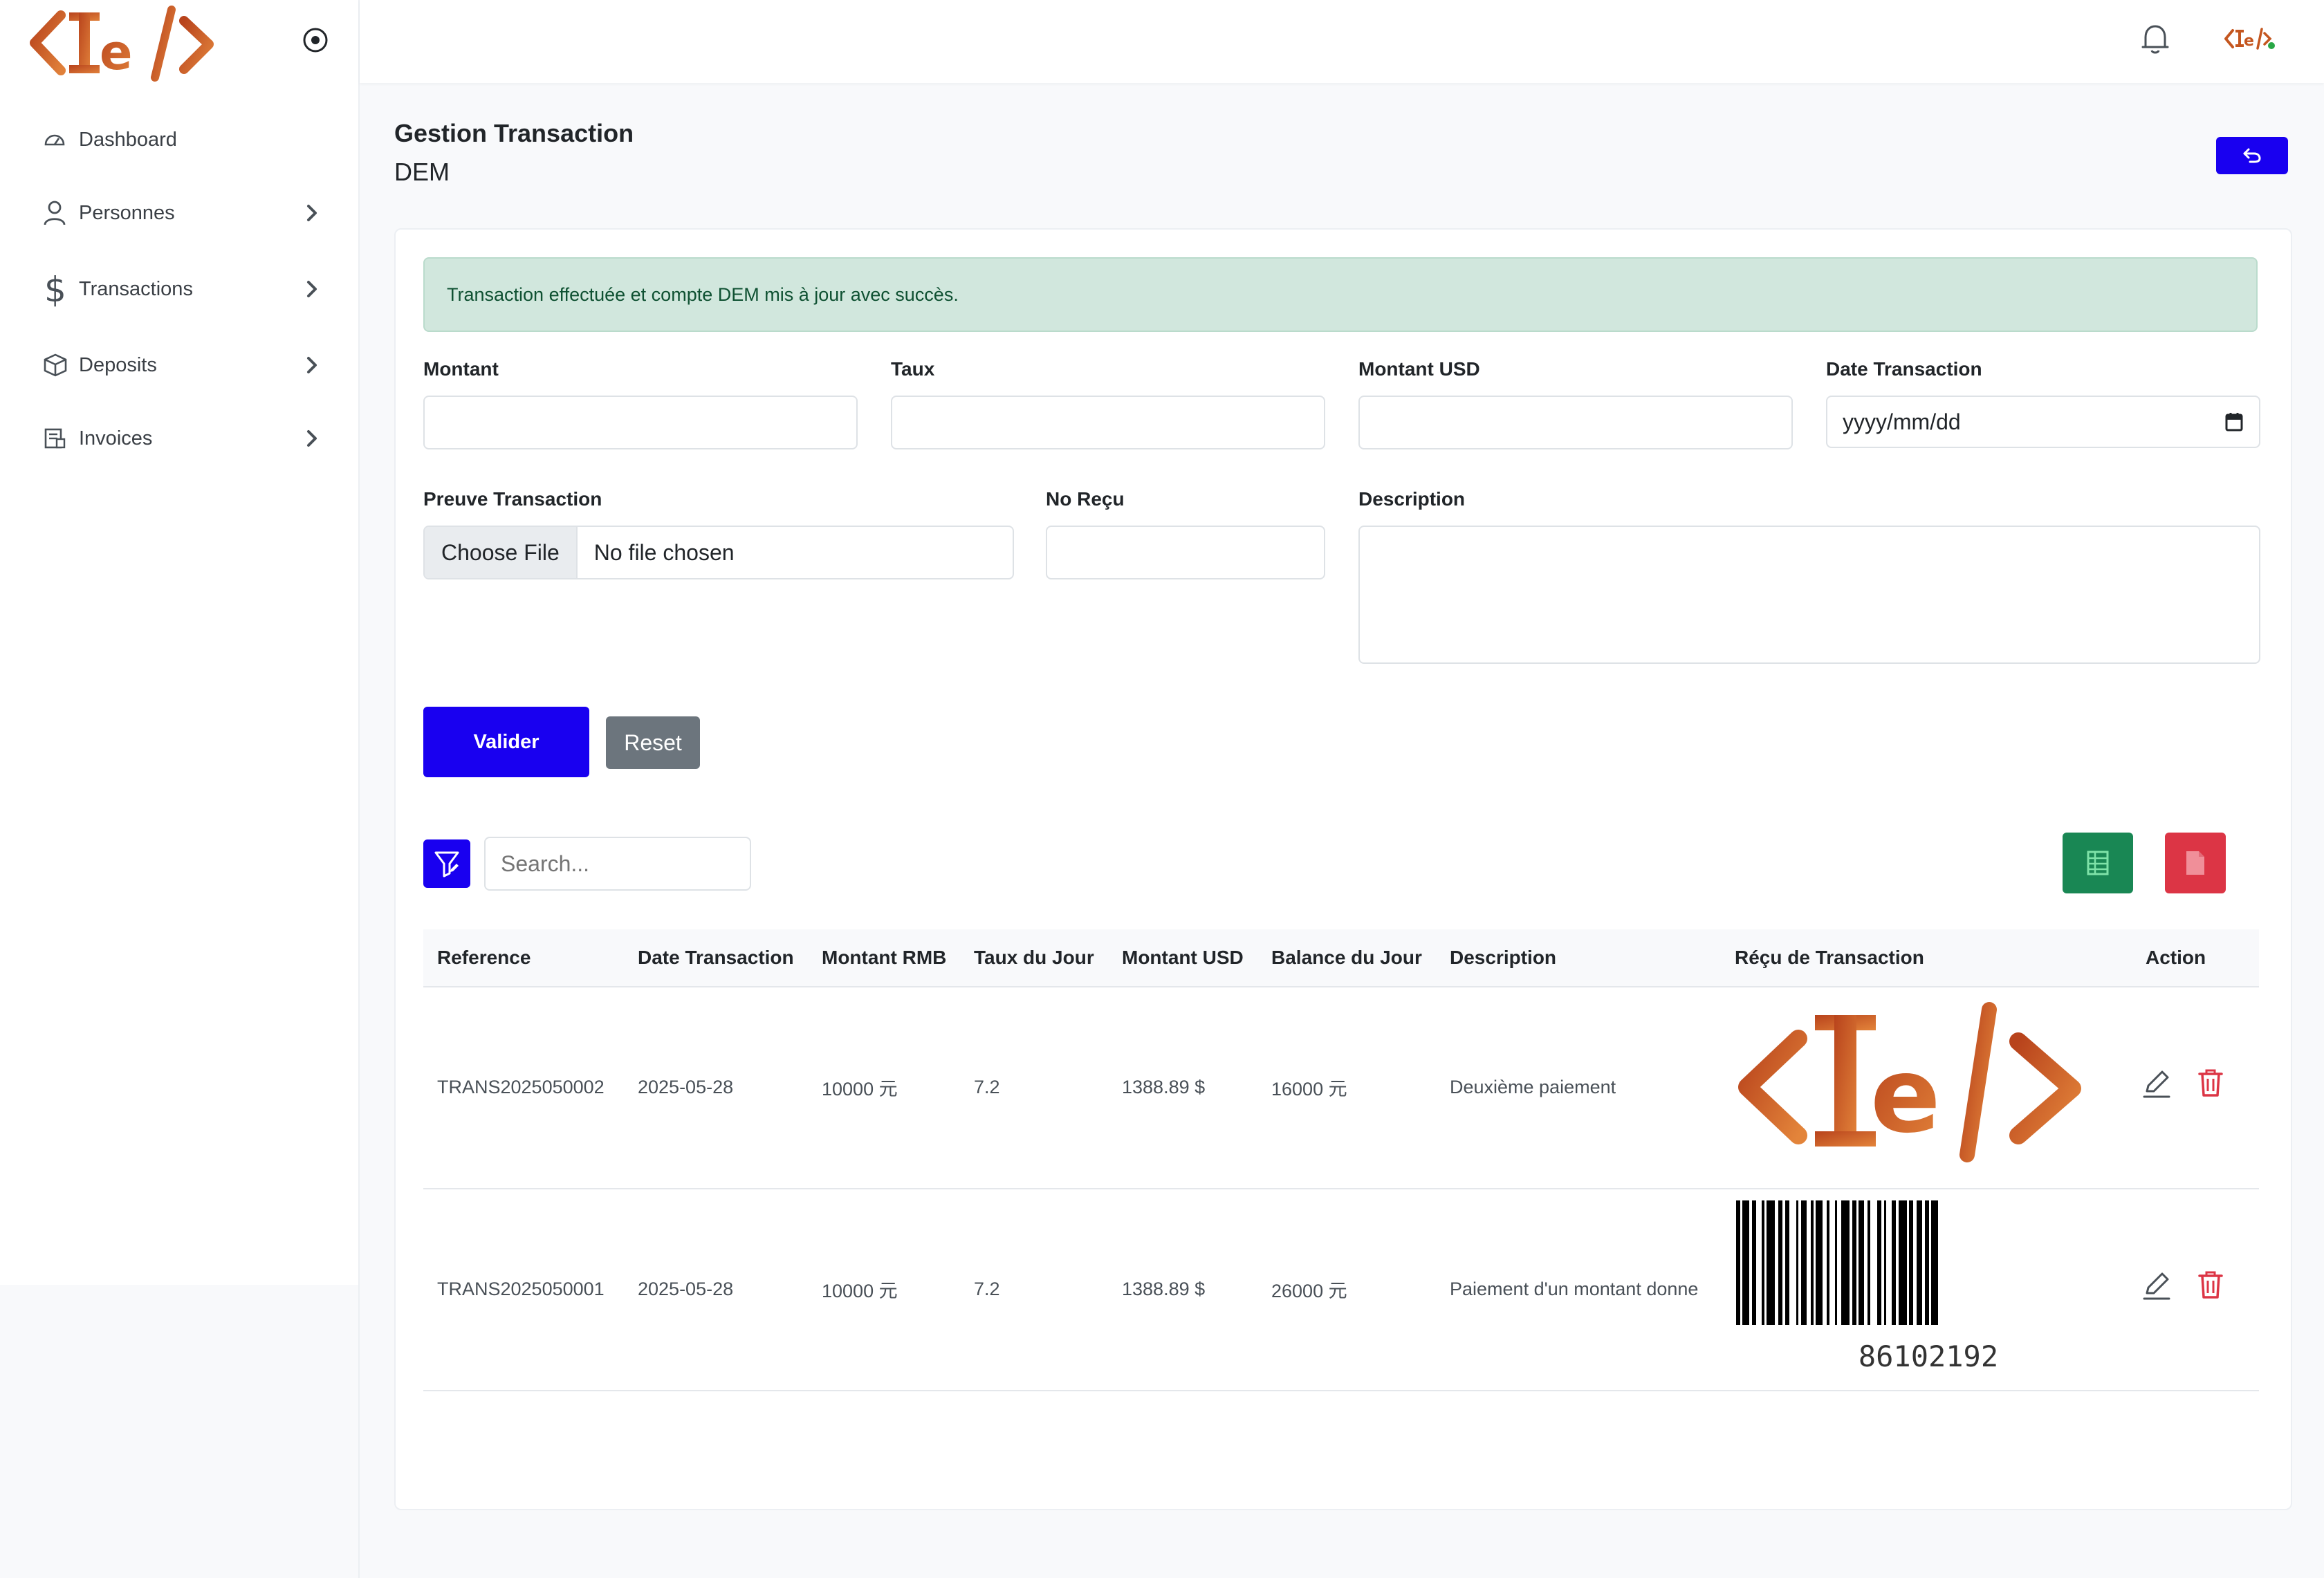  Describe the element at coordinates (913, 369) in the screenshot. I see `taux-label: Taux` at that location.